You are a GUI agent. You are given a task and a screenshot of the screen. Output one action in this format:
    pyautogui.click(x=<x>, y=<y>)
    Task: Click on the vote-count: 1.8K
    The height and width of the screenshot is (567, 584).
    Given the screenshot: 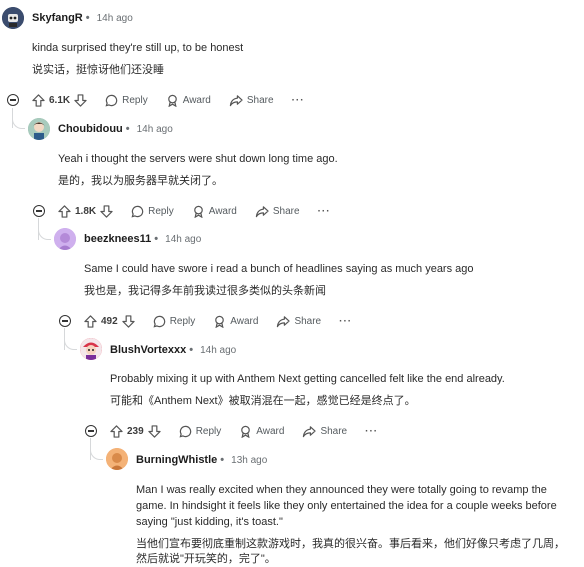 What is the action you would take?
    pyautogui.click(x=86, y=211)
    